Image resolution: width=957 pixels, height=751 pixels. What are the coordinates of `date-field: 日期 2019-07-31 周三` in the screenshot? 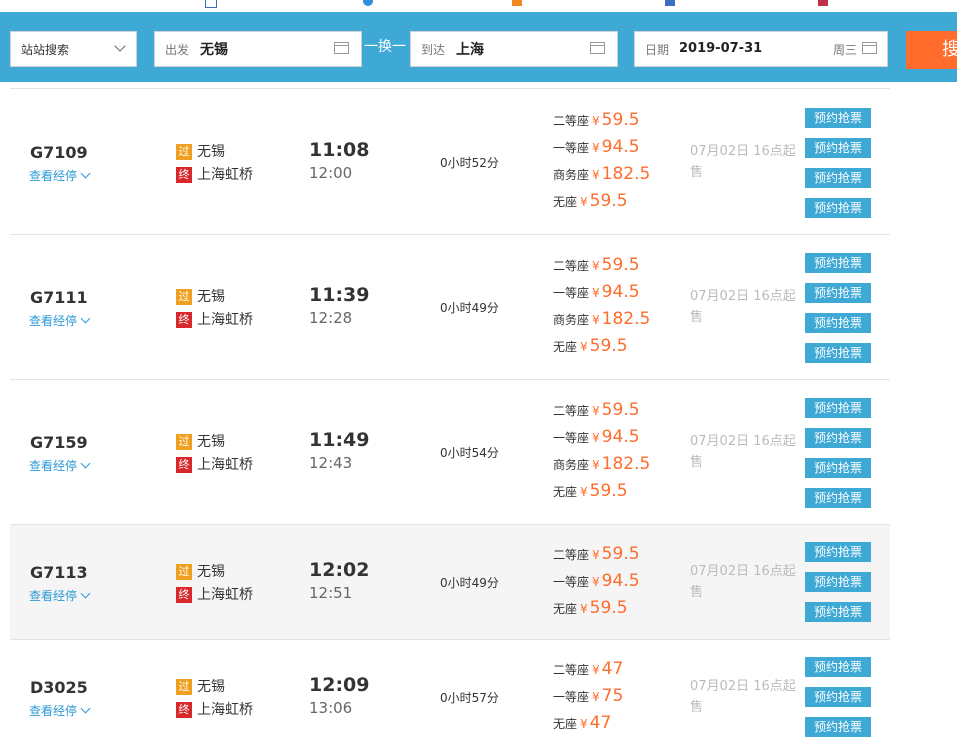 It's located at (761, 49).